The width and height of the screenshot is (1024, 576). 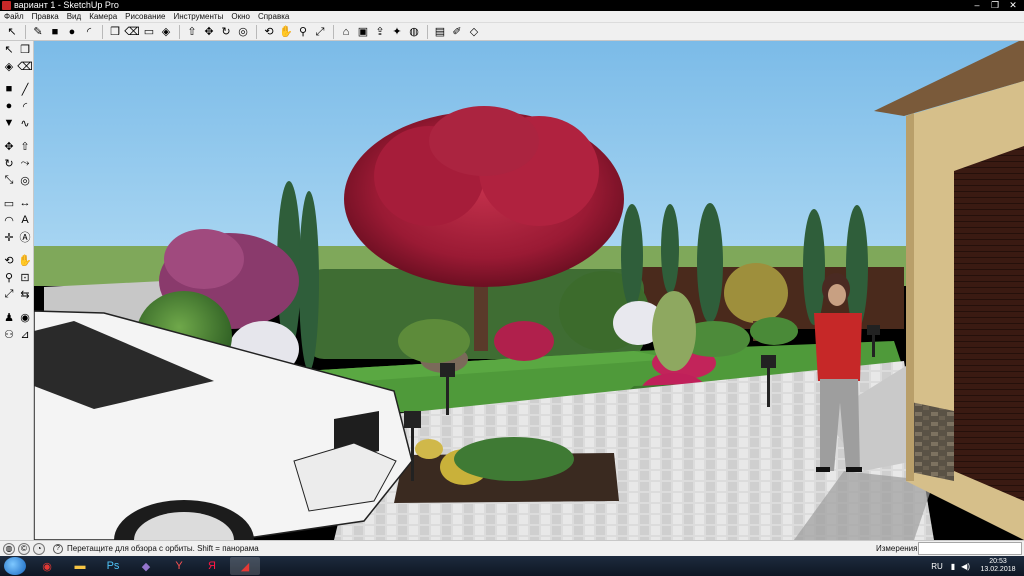 What do you see at coordinates (1013, 5) in the screenshot?
I see `close-button: ✕` at bounding box center [1013, 5].